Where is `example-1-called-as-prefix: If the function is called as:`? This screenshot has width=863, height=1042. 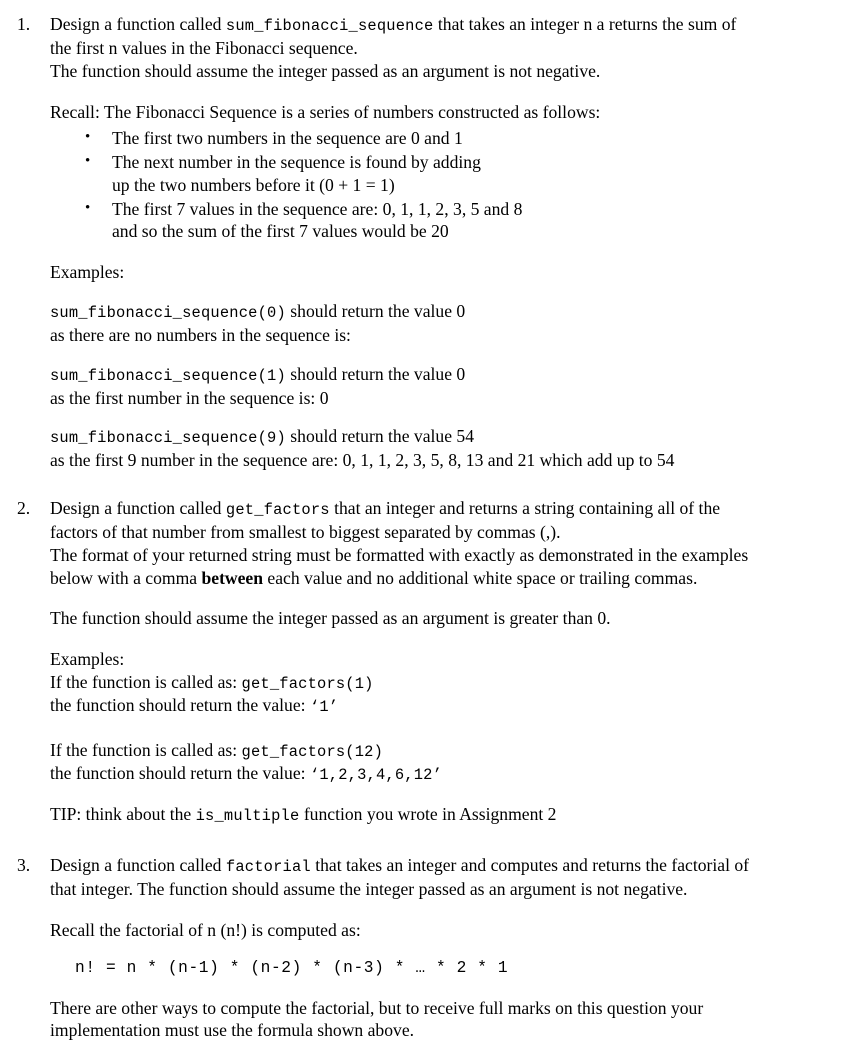 example-1-called-as-prefix: If the function is called as: is located at coordinates (146, 681).